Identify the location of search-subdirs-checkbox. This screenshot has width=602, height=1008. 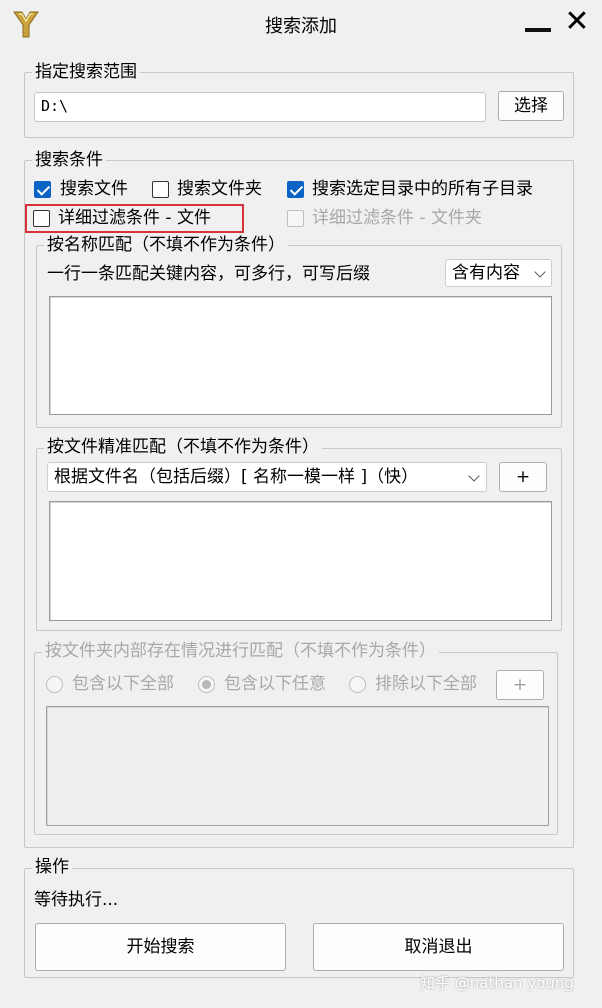
(295, 189).